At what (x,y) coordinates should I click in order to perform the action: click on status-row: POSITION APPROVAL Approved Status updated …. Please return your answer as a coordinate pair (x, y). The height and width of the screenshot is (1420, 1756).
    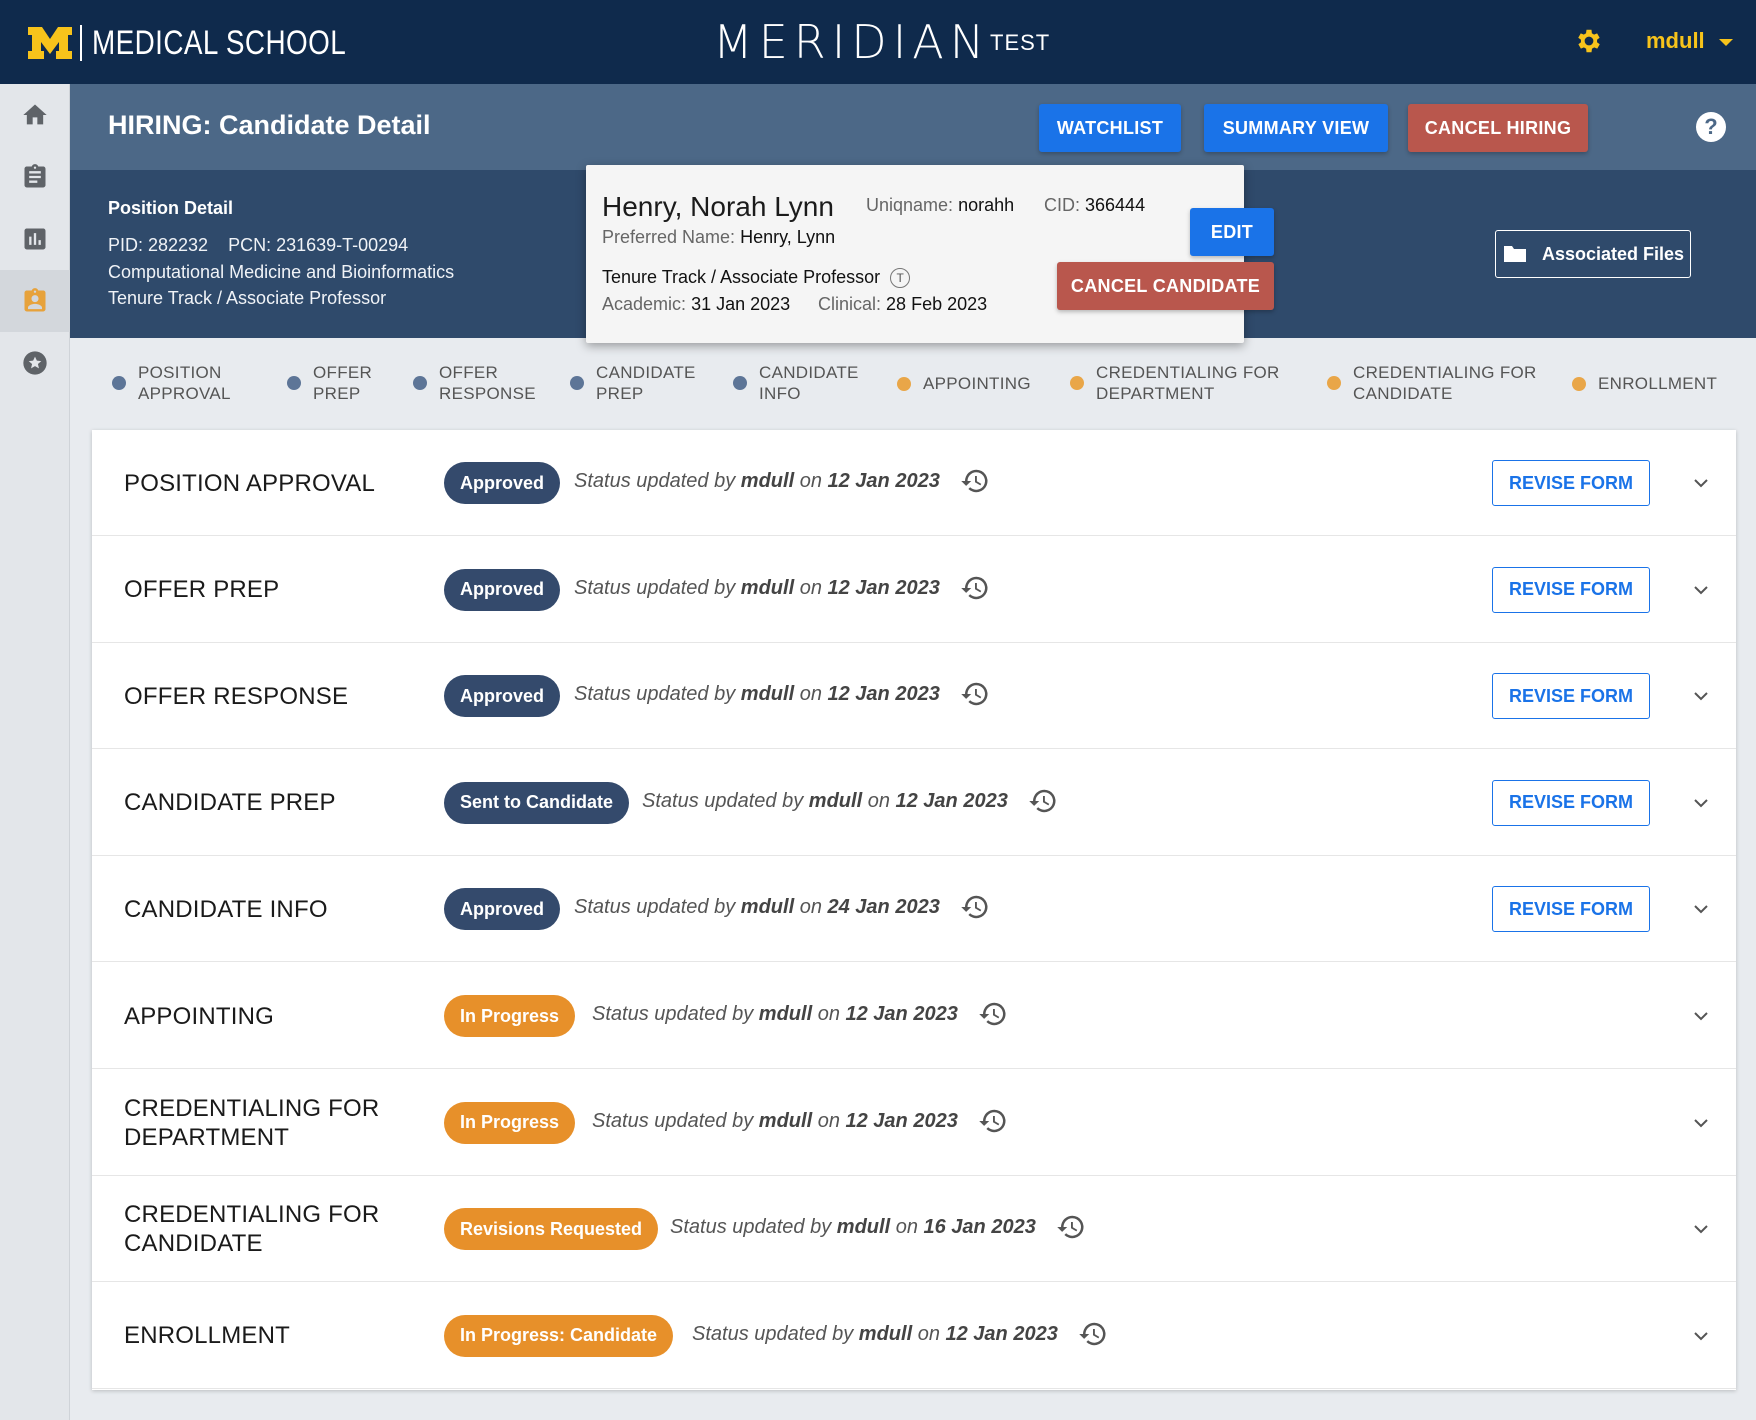
    Looking at the image, I should click on (914, 483).